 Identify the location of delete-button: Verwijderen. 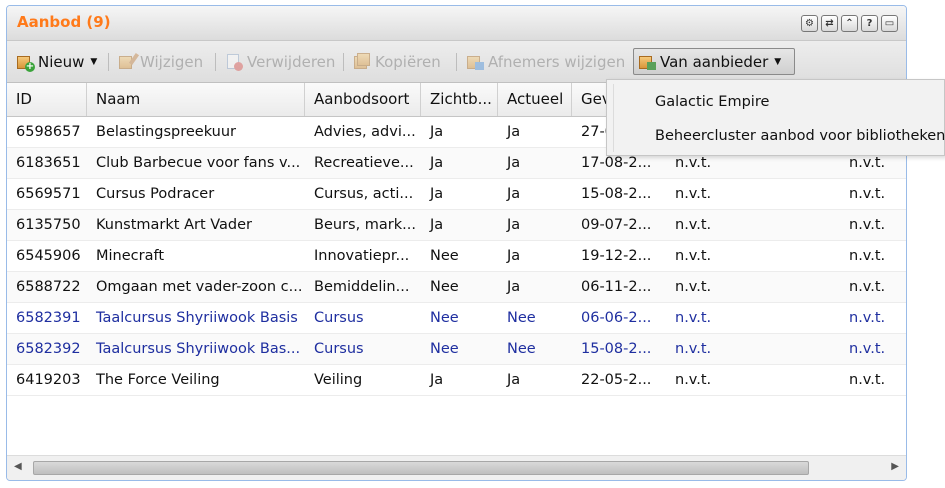
(280, 61).